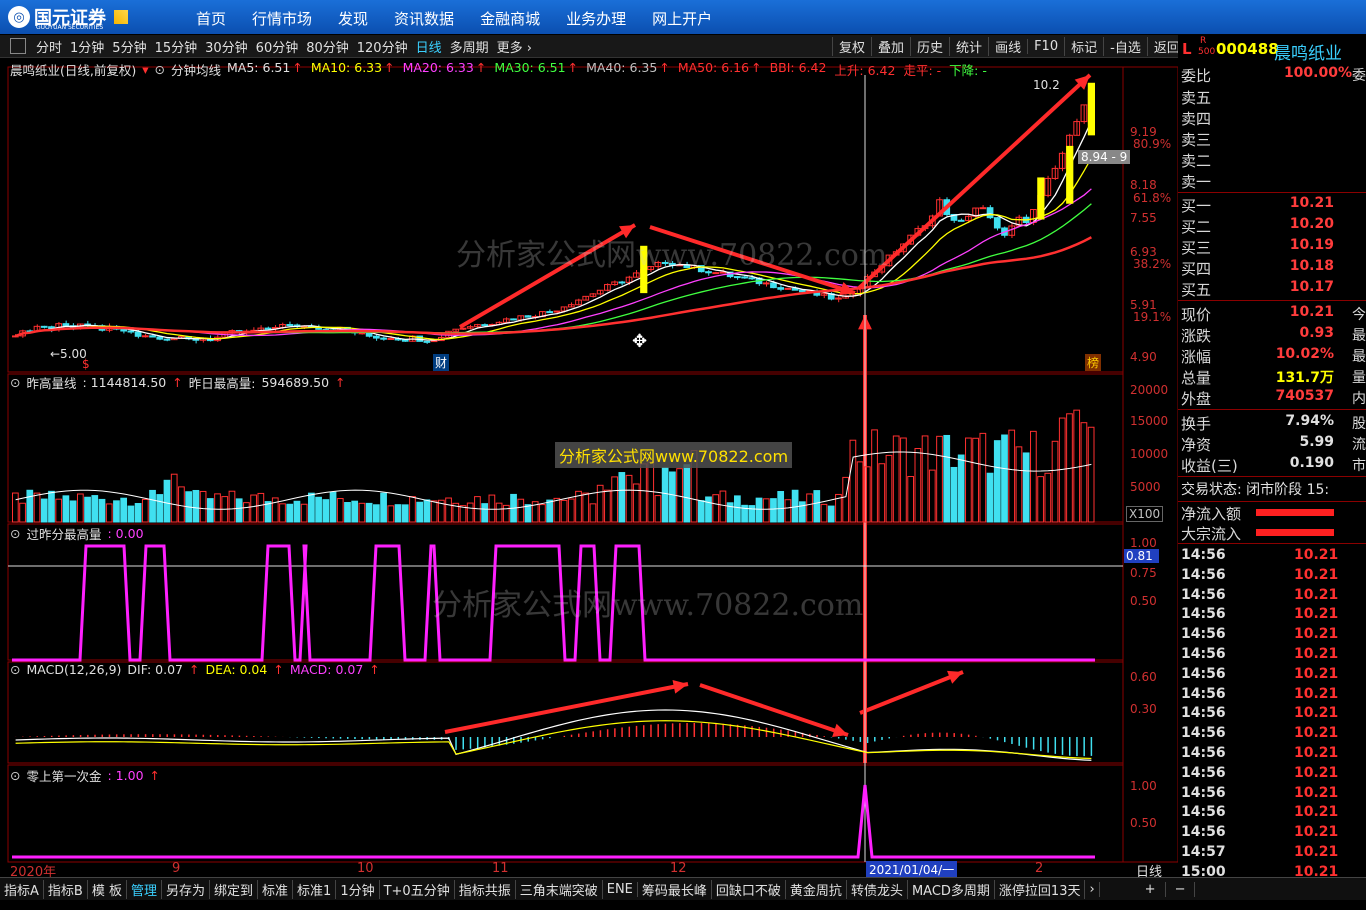 The image size is (1366, 910). What do you see at coordinates (1092, 889) in the screenshot?
I see `indicator-tab: ›` at bounding box center [1092, 889].